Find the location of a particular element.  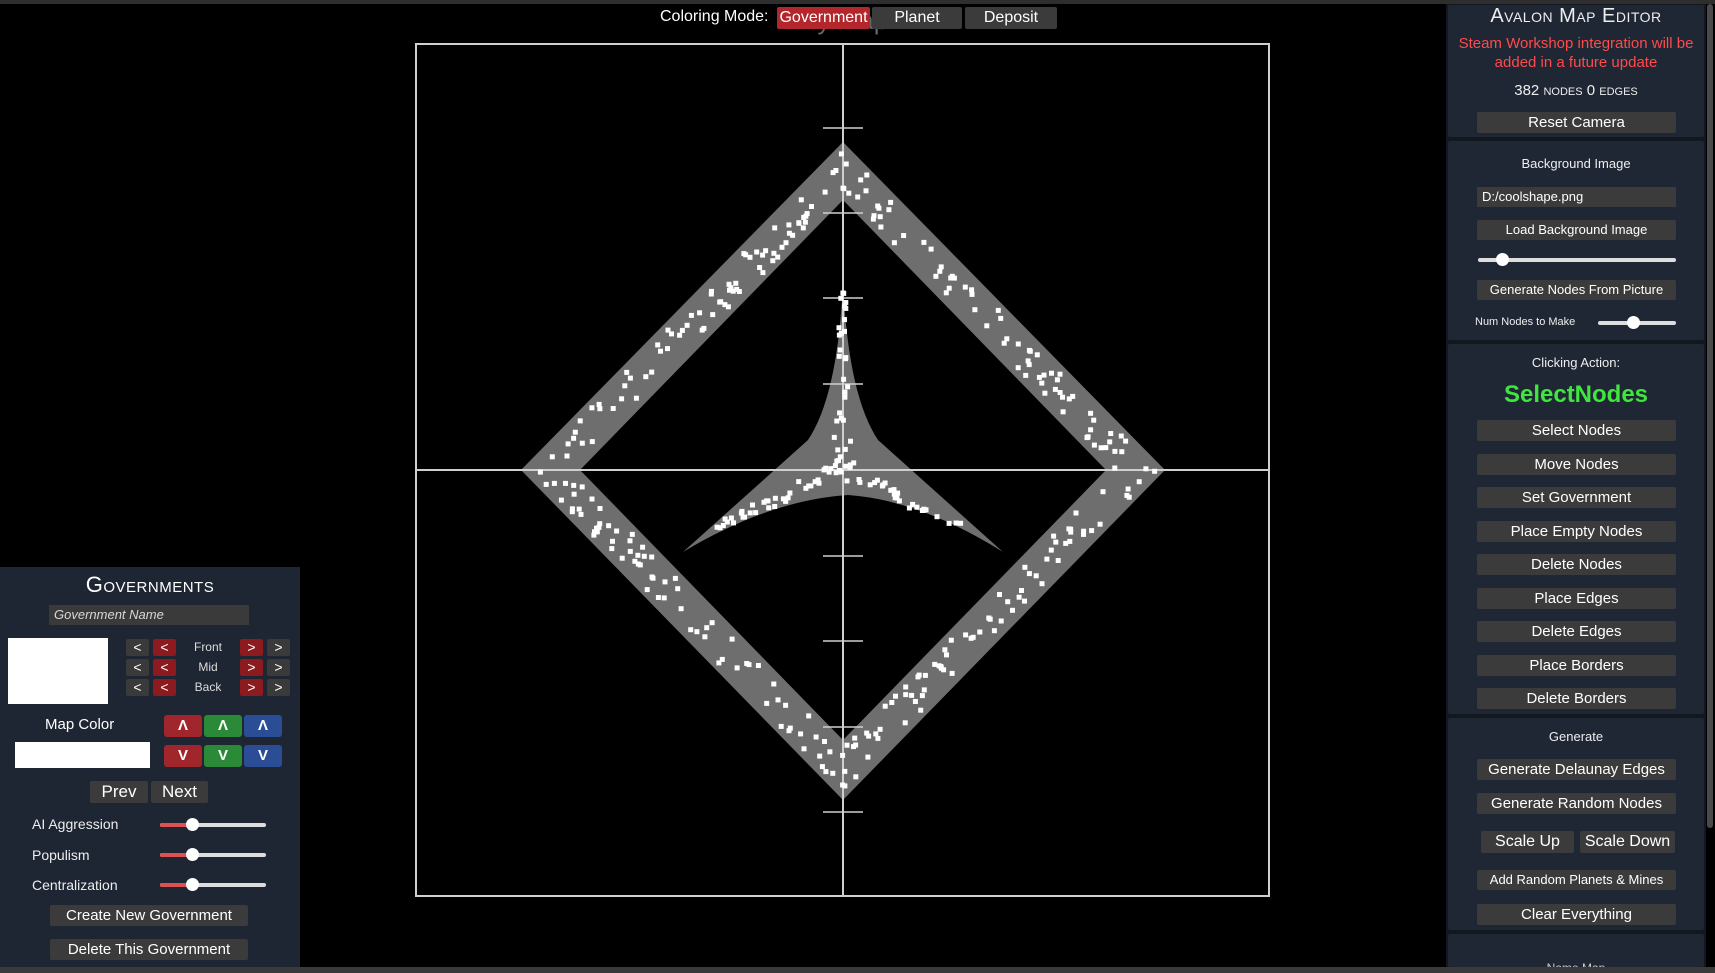

red-up-button: Λ is located at coordinates (183, 726).